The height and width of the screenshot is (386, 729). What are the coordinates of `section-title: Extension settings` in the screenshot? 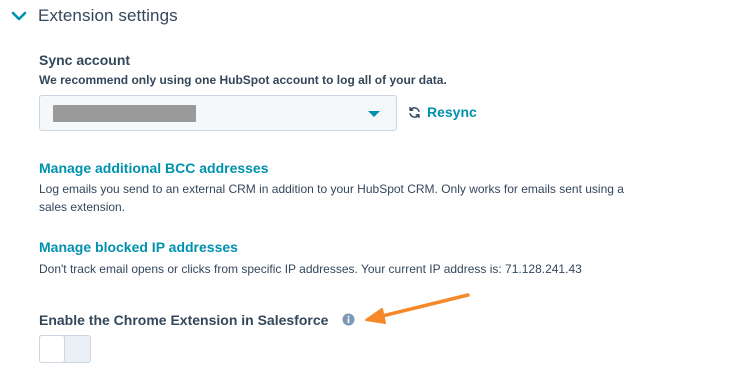 It's located at (108, 15).